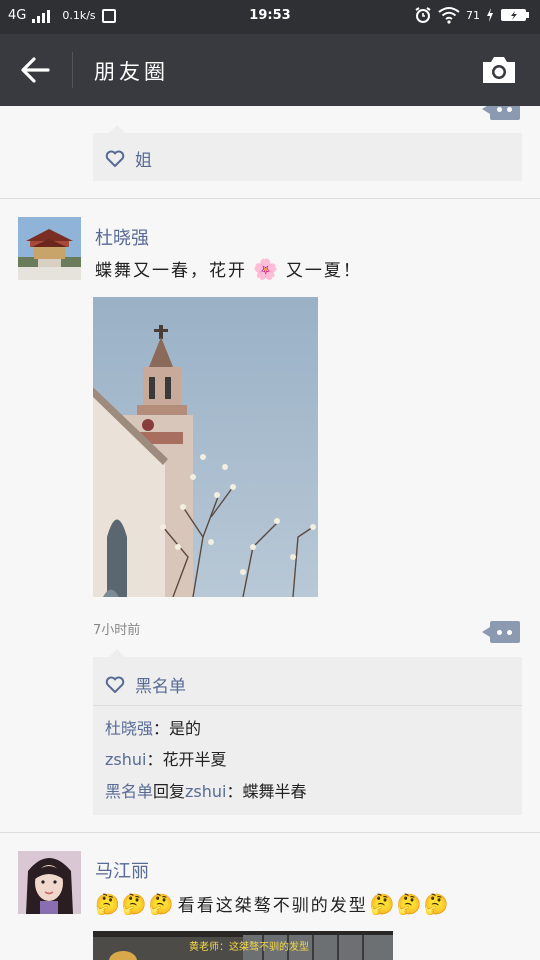 This screenshot has width=540, height=960. I want to click on post-text: 蝶舞又一春，花开 🌸 又一夏！, so click(228, 269).